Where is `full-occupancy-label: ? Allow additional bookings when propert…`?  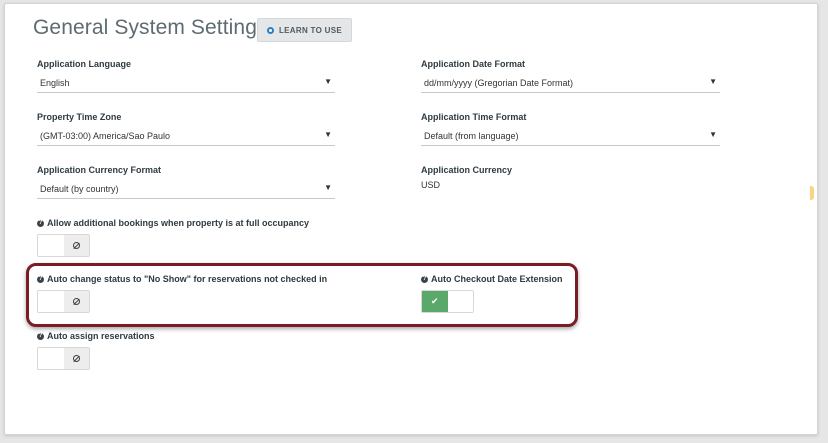
full-occupancy-label: ? Allow additional bookings when propert… is located at coordinates (173, 223).